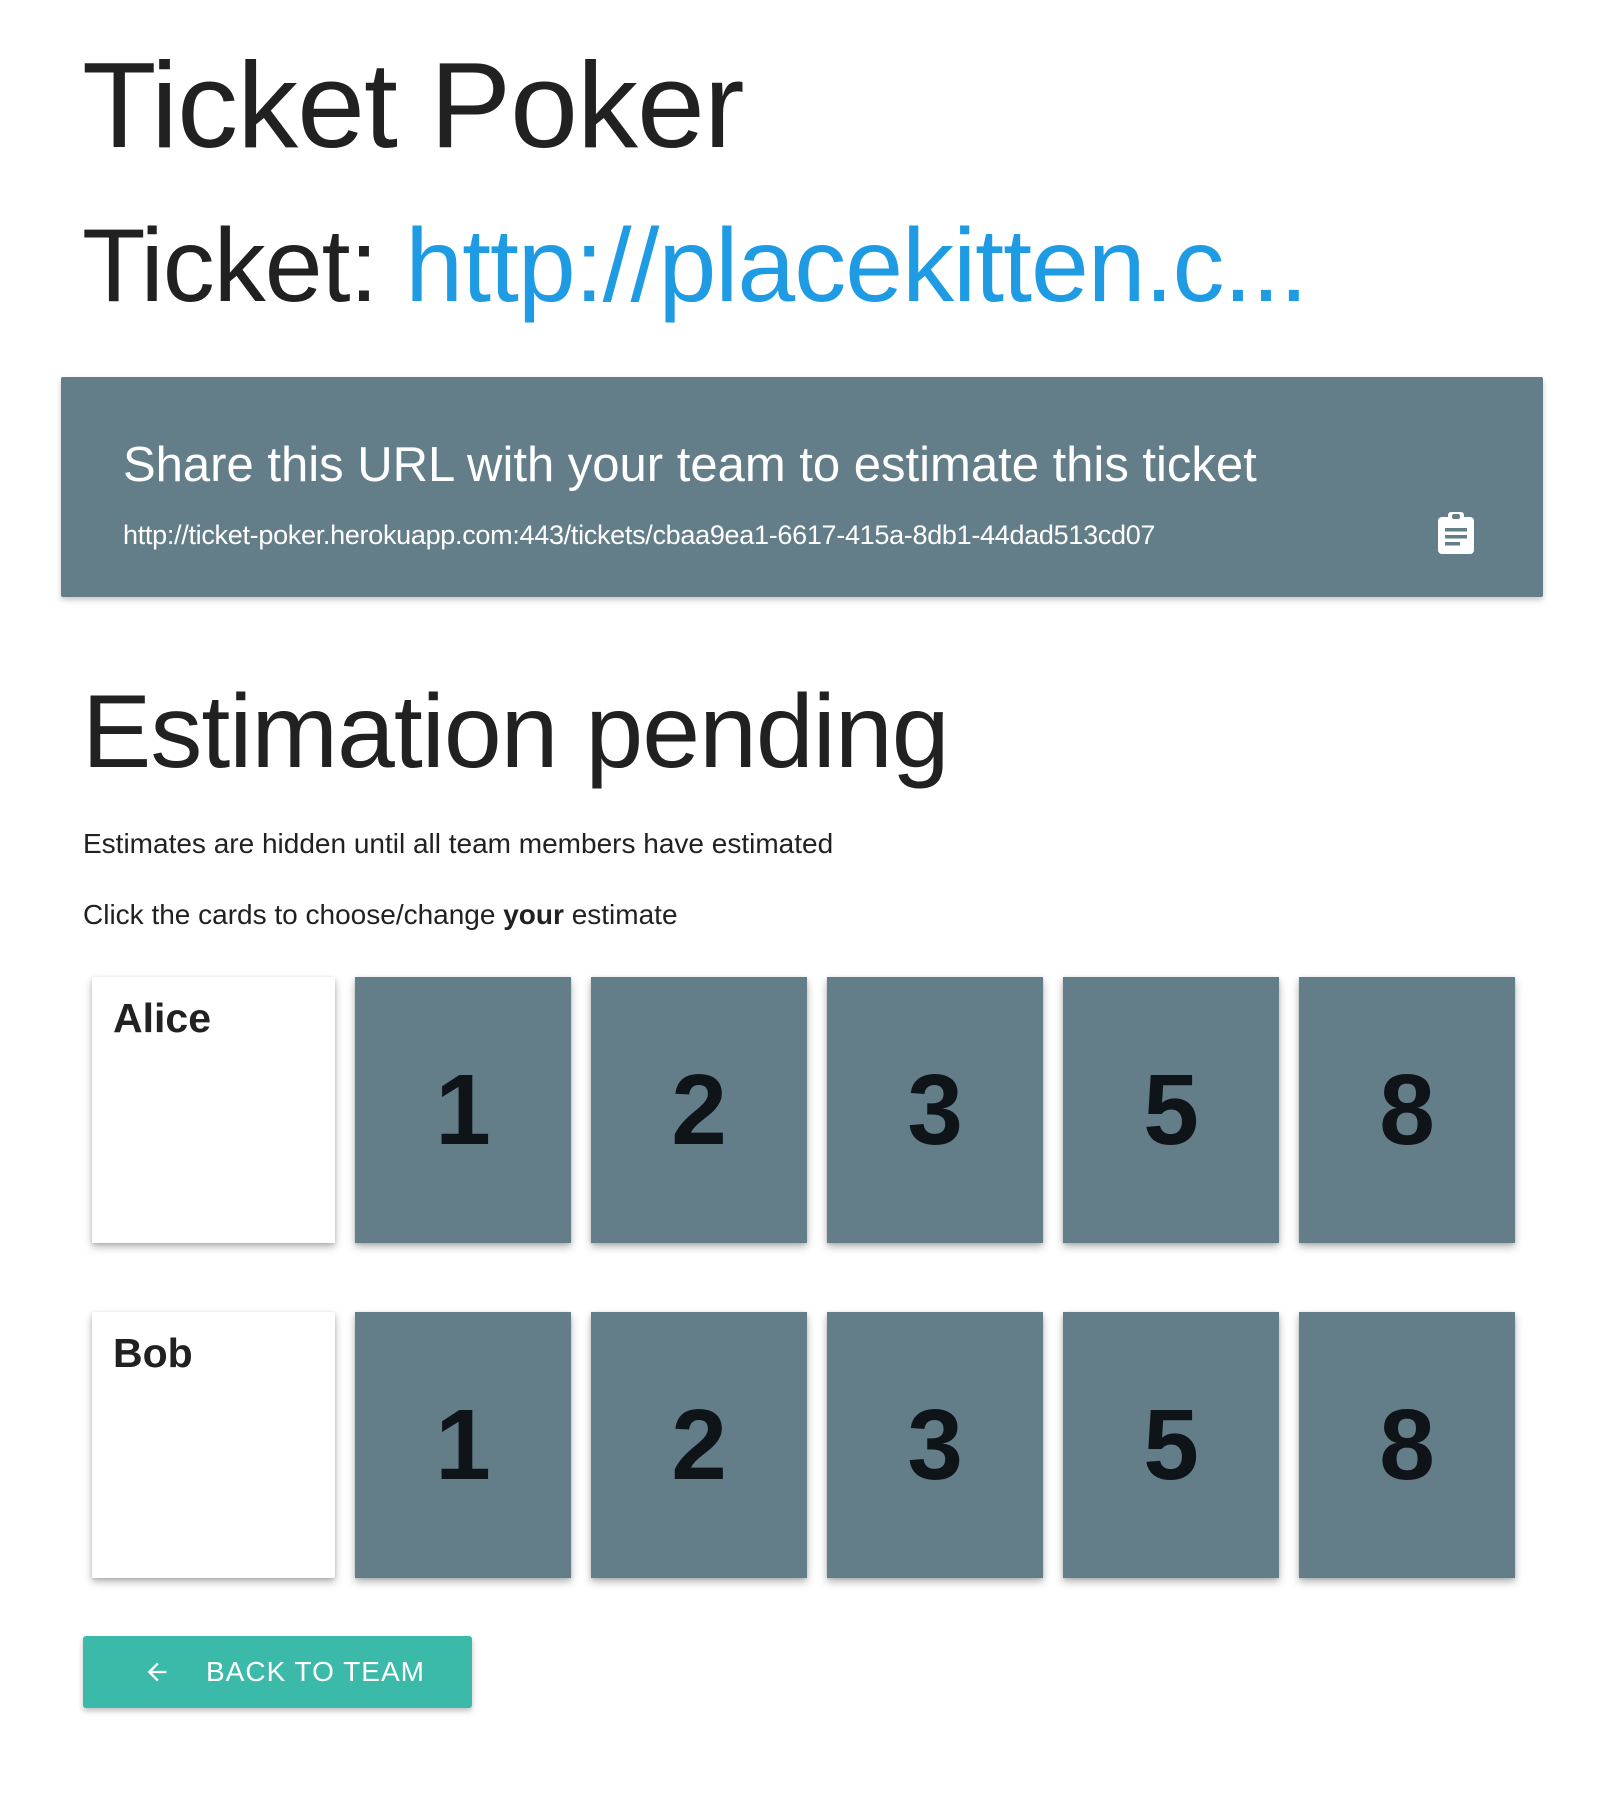 This screenshot has height=1794, width=1600. What do you see at coordinates (213, 1110) in the screenshot?
I see `member-name-card: Alice` at bounding box center [213, 1110].